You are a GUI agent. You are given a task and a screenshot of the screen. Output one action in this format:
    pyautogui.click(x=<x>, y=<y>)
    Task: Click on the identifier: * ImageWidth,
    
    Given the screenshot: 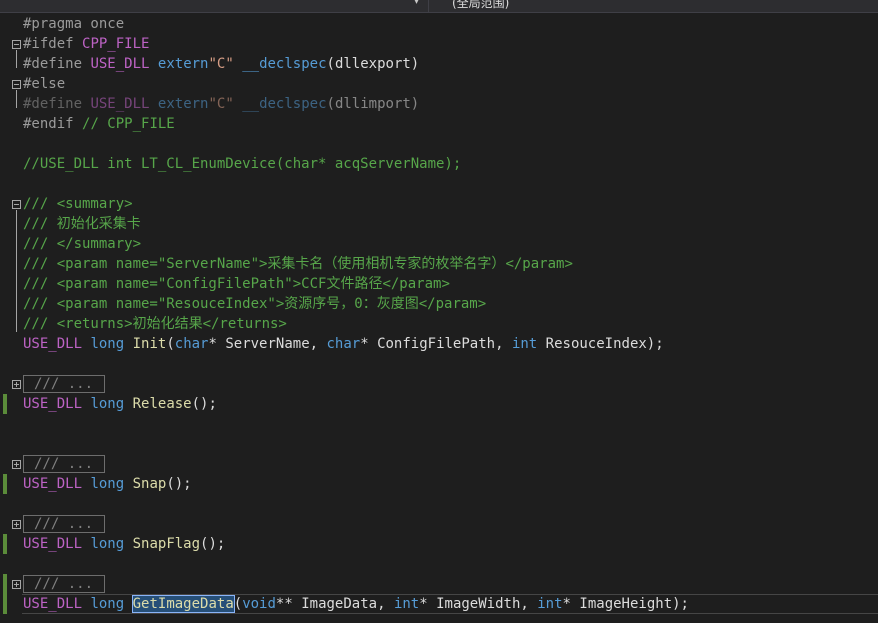 What is the action you would take?
    pyautogui.click(x=478, y=604)
    